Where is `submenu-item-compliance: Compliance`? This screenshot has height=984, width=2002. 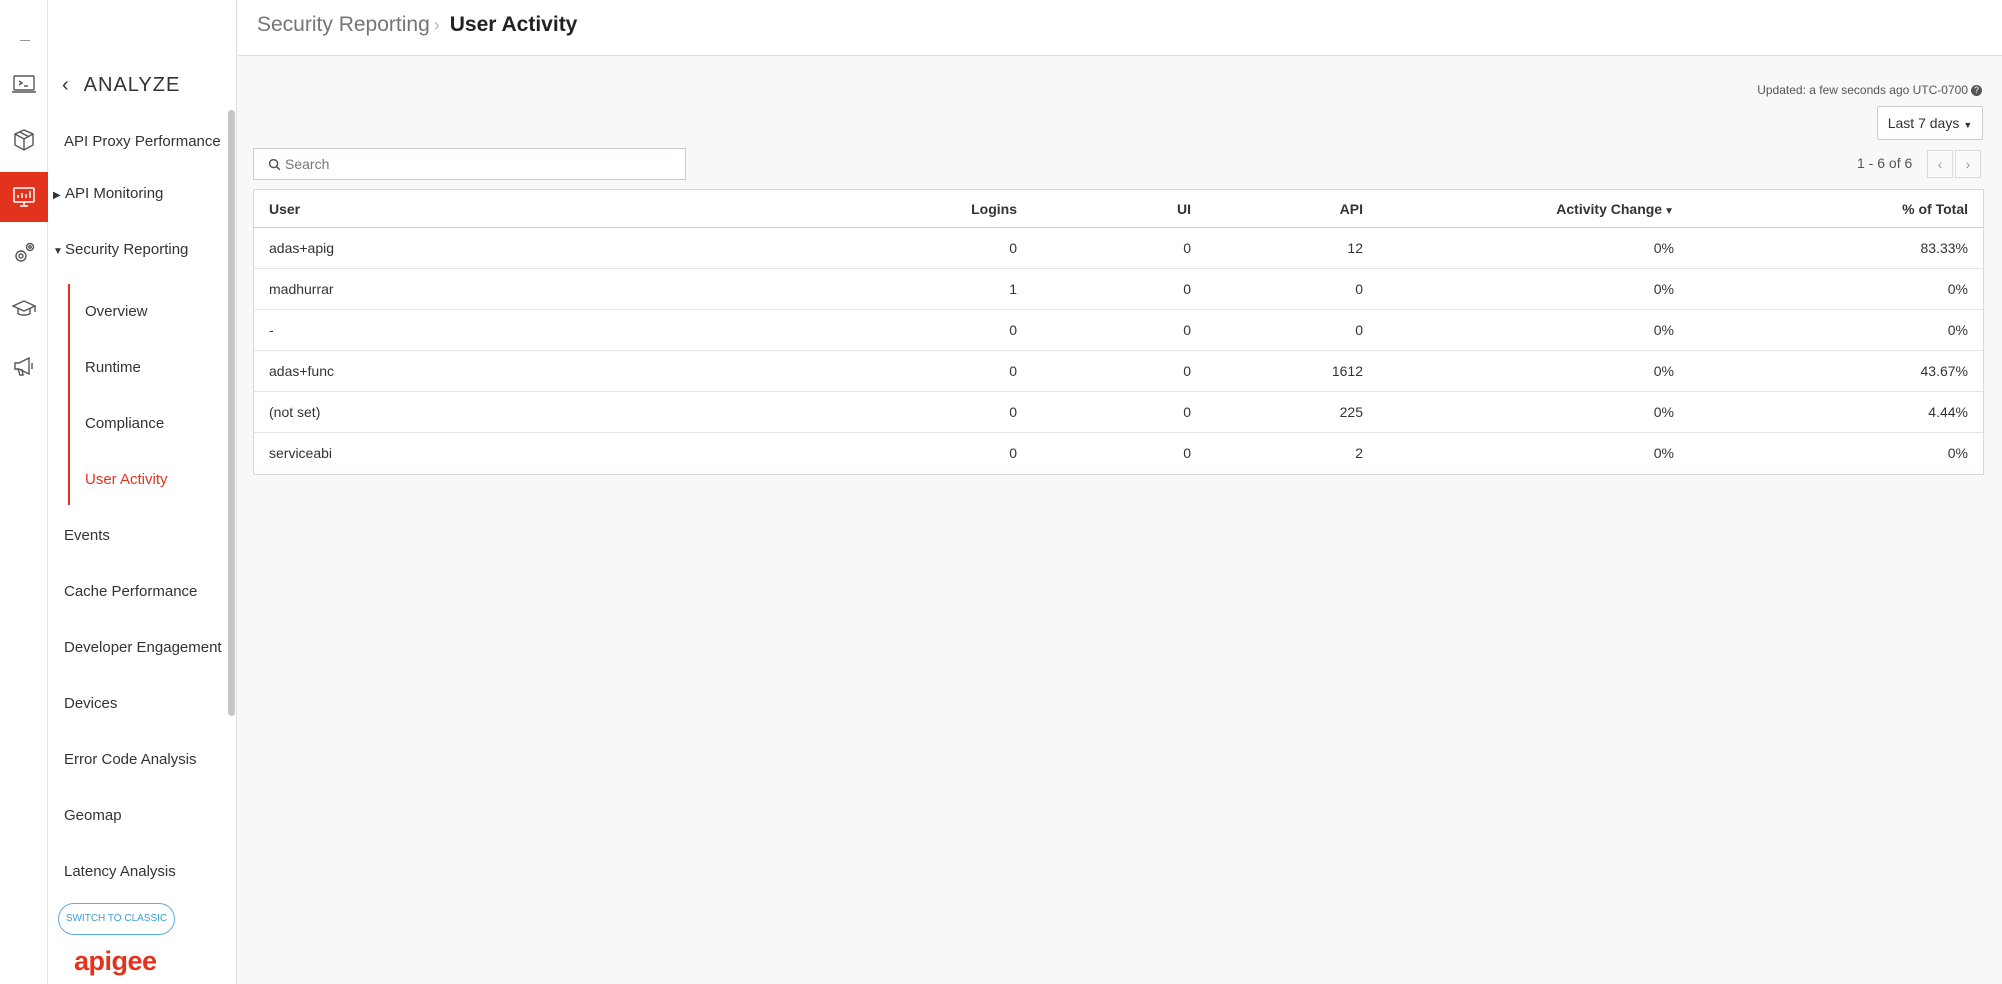 submenu-item-compliance: Compliance is located at coordinates (124, 423).